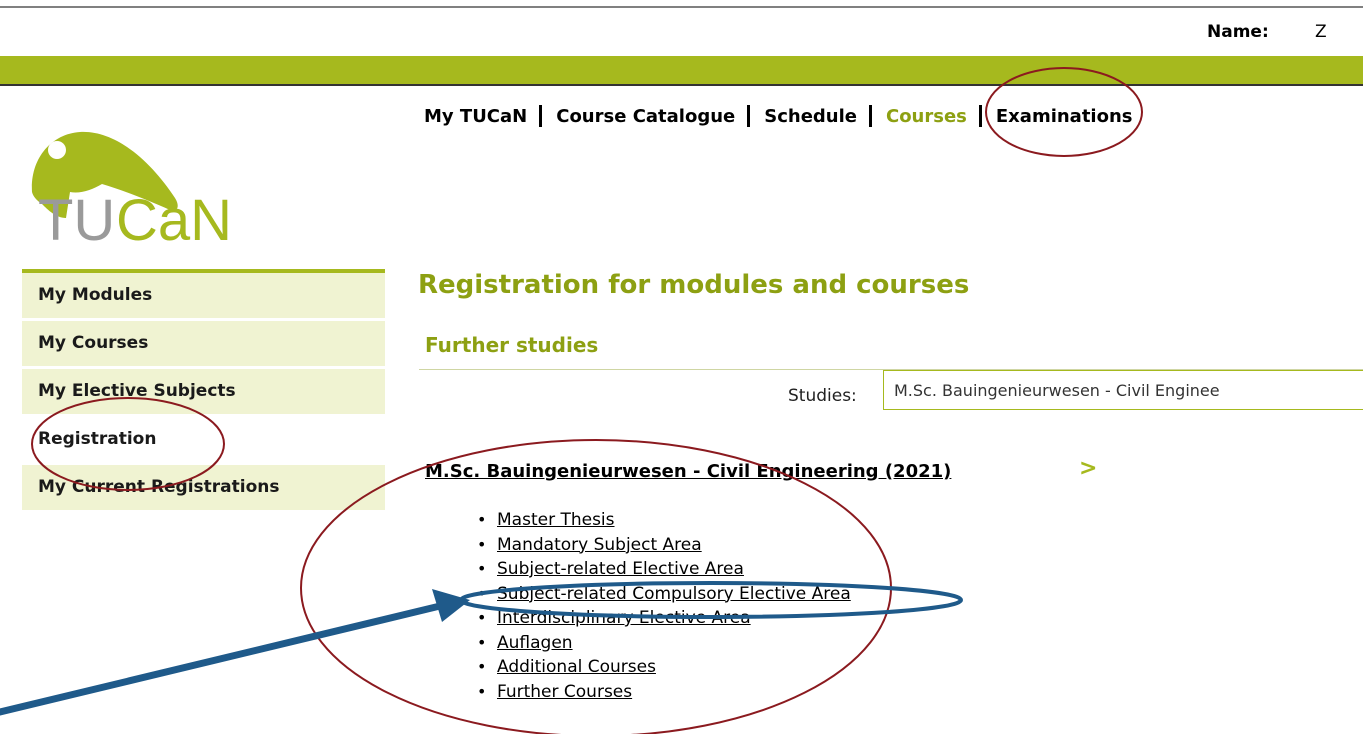 This screenshot has width=1363, height=734. What do you see at coordinates (535, 643) in the screenshot?
I see `area-link-auflagen: Auflagen` at bounding box center [535, 643].